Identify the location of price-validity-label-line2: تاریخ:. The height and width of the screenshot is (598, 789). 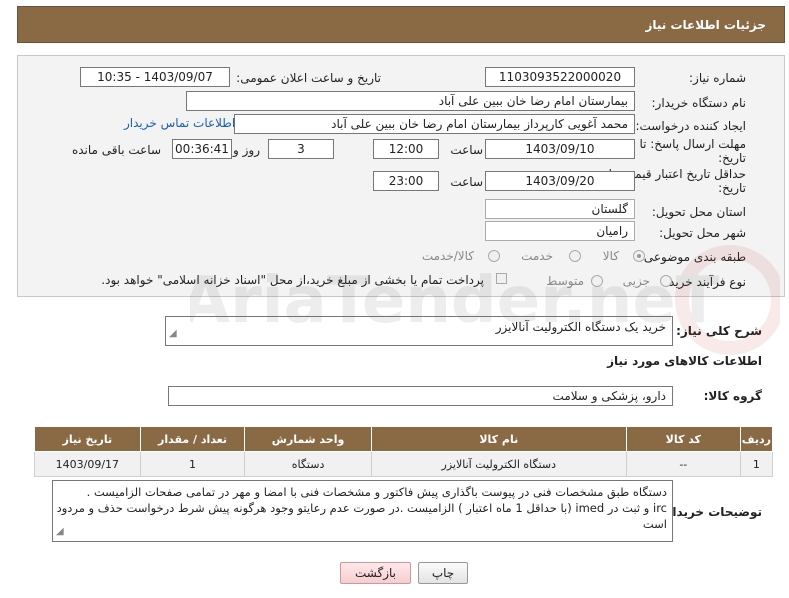
(732, 188).